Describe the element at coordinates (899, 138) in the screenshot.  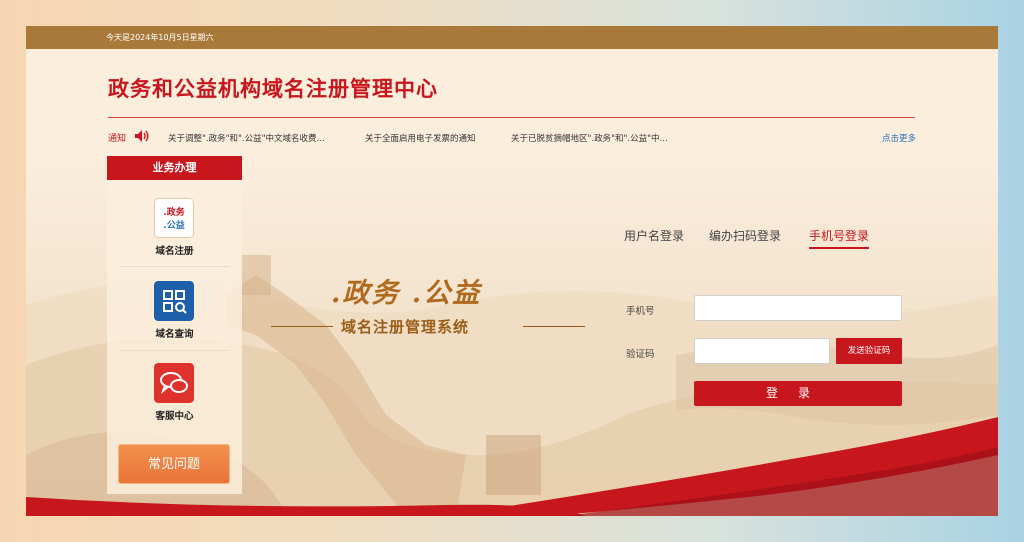
I see `more-link: 点击更多` at that location.